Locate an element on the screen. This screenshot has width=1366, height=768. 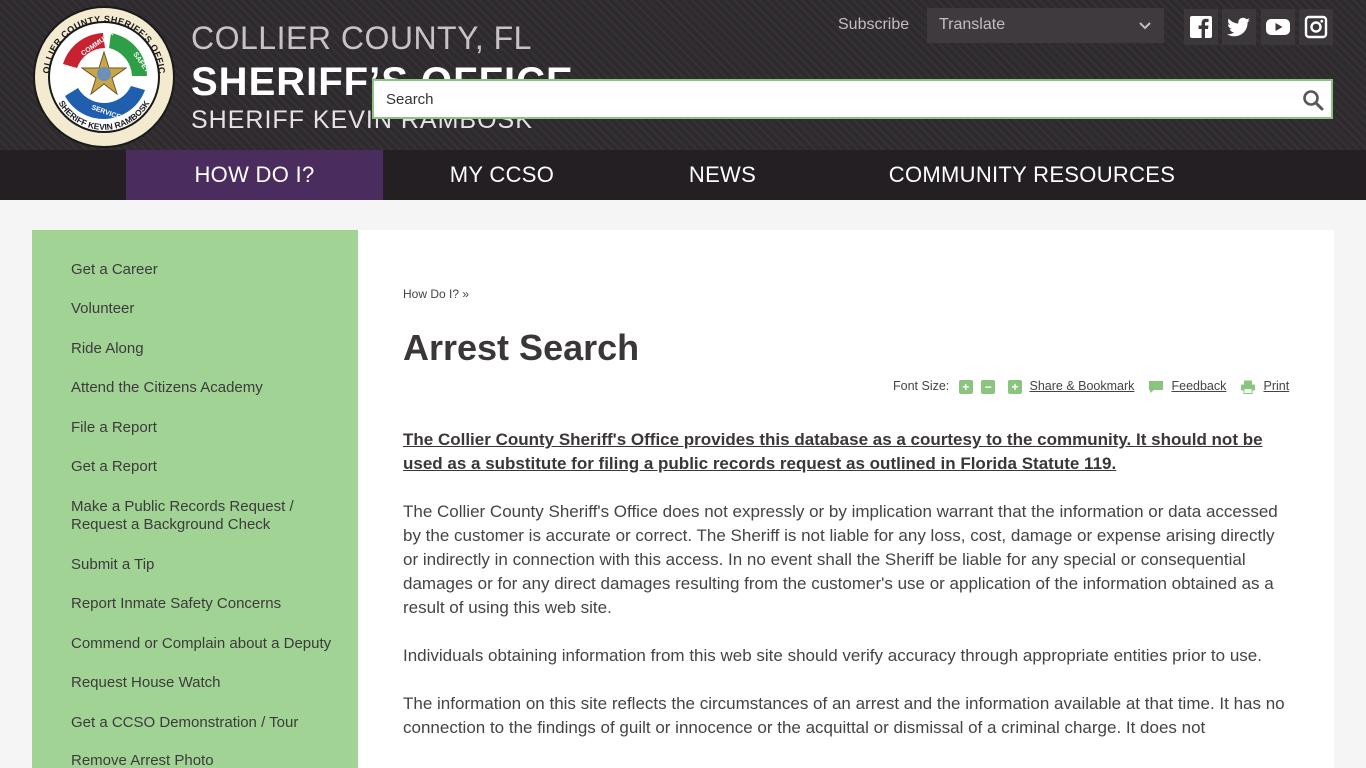
page-title: Arrest Search is located at coordinates (521, 347).